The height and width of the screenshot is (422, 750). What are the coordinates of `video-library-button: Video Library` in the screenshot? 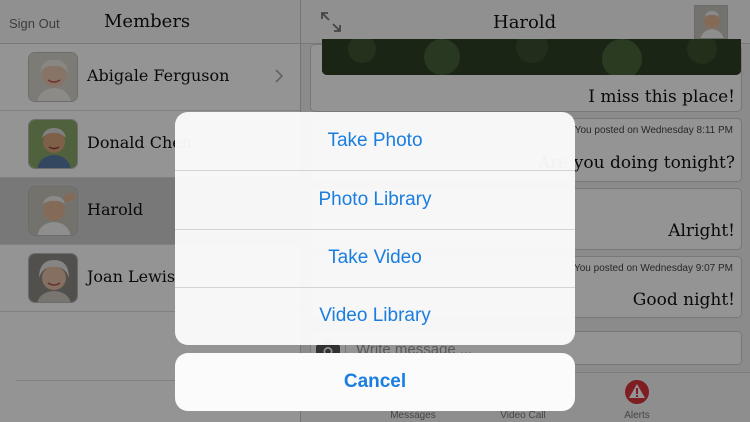 It's located at (375, 316).